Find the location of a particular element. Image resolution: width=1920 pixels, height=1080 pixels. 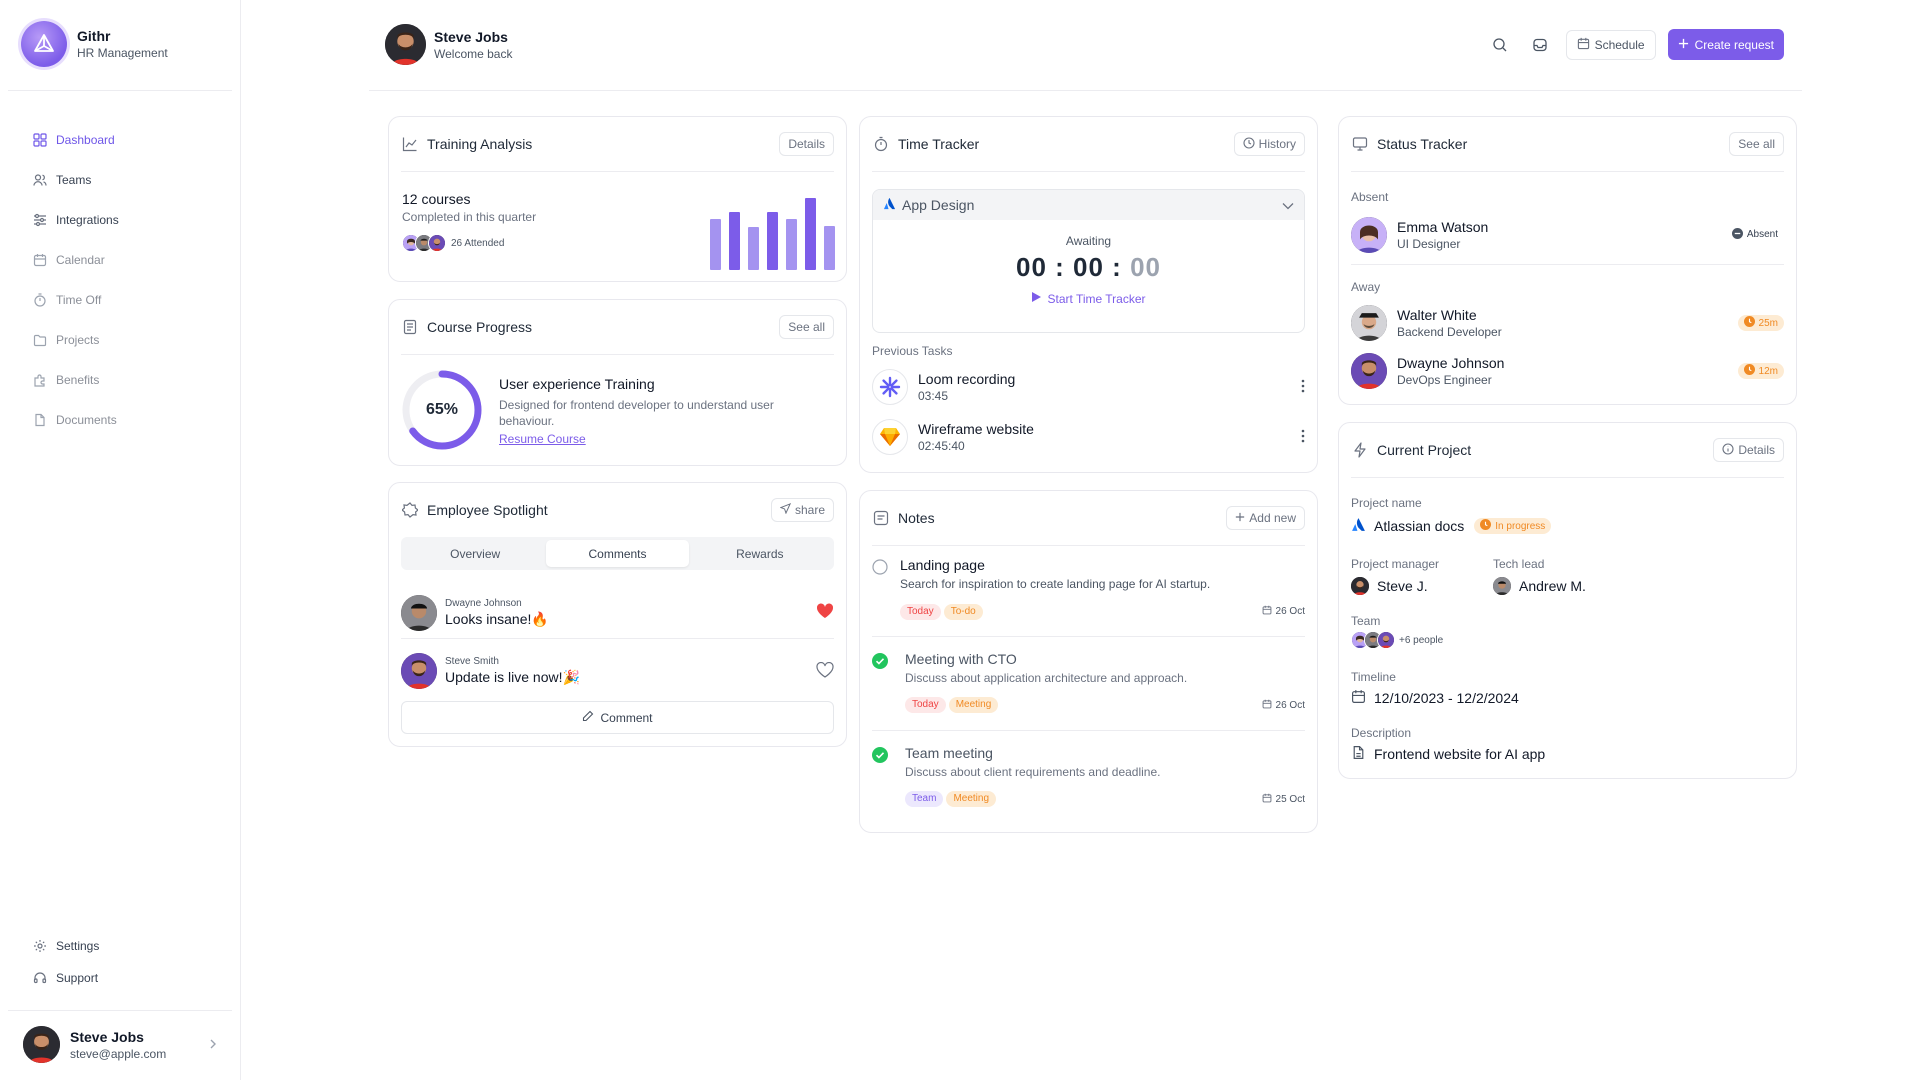

add-note-button: Add new is located at coordinates (1265, 518).